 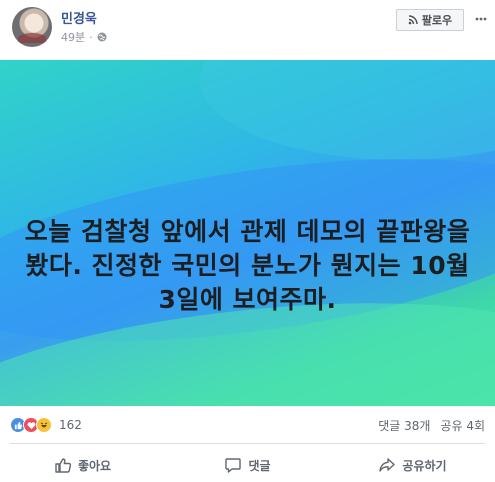 I want to click on post-meta: 49분 ·, so click(x=84, y=37).